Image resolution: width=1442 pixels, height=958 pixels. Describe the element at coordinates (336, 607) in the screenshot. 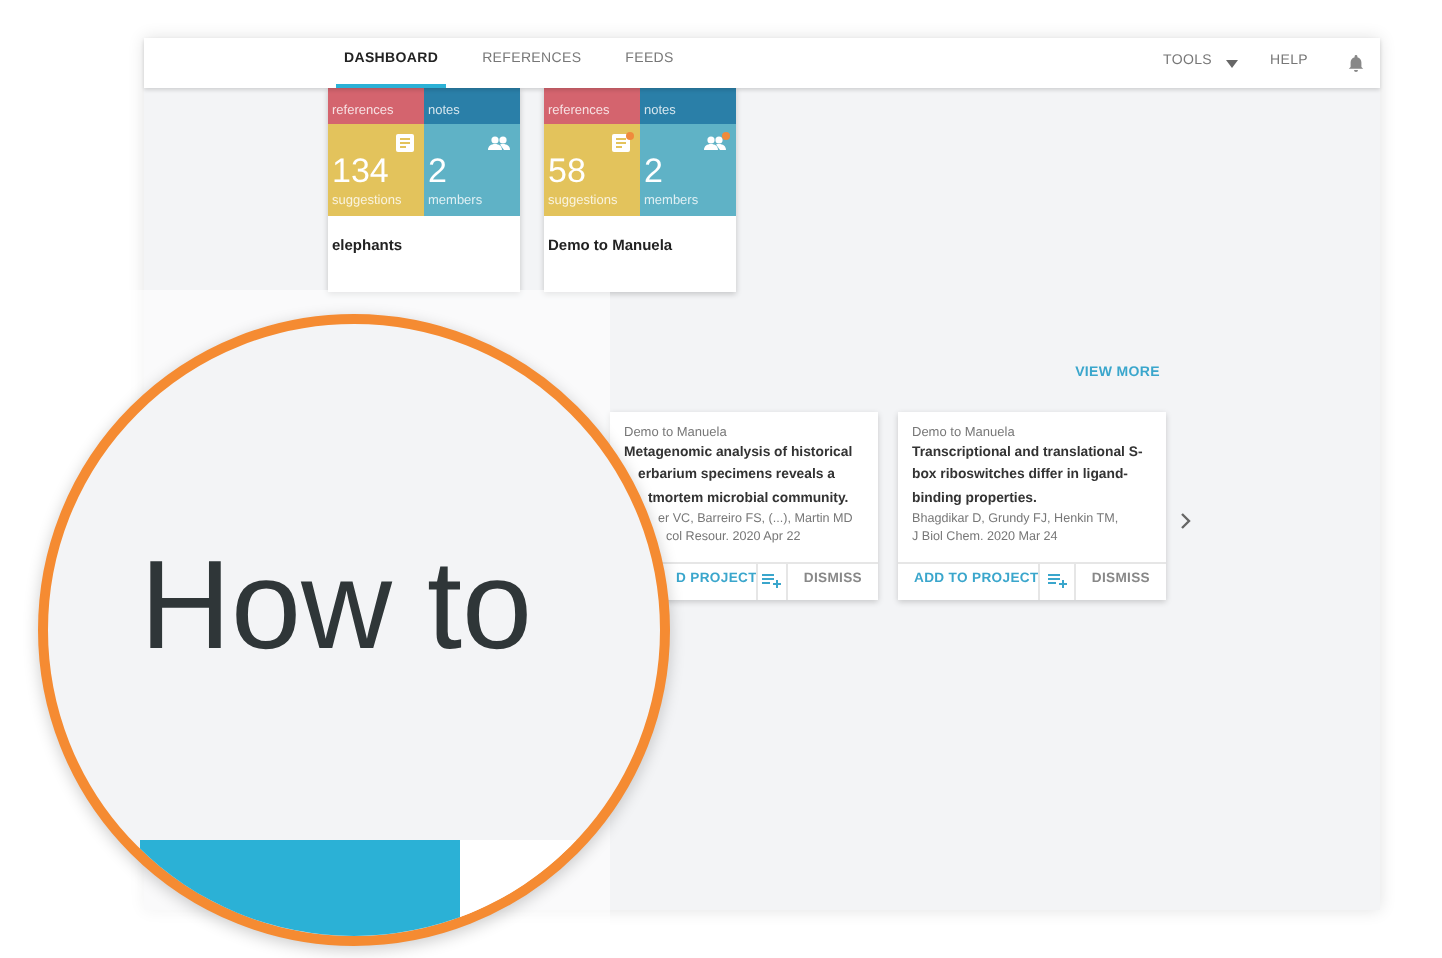

I see `magnified-heading: How to` at that location.